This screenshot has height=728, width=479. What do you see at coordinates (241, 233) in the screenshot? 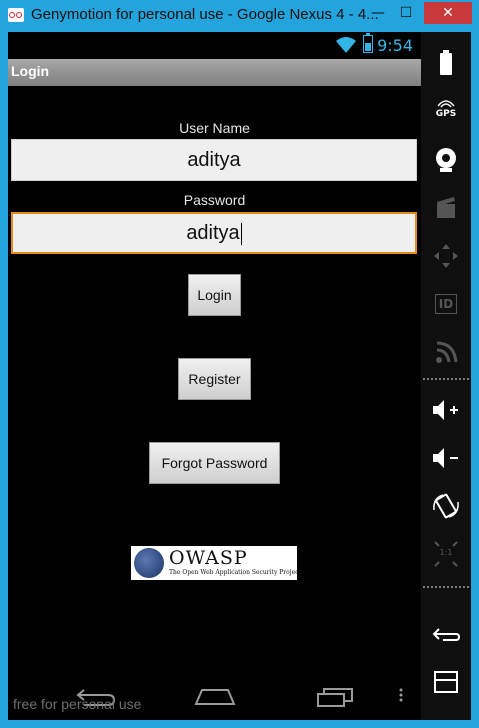
I see `text-cursor` at bounding box center [241, 233].